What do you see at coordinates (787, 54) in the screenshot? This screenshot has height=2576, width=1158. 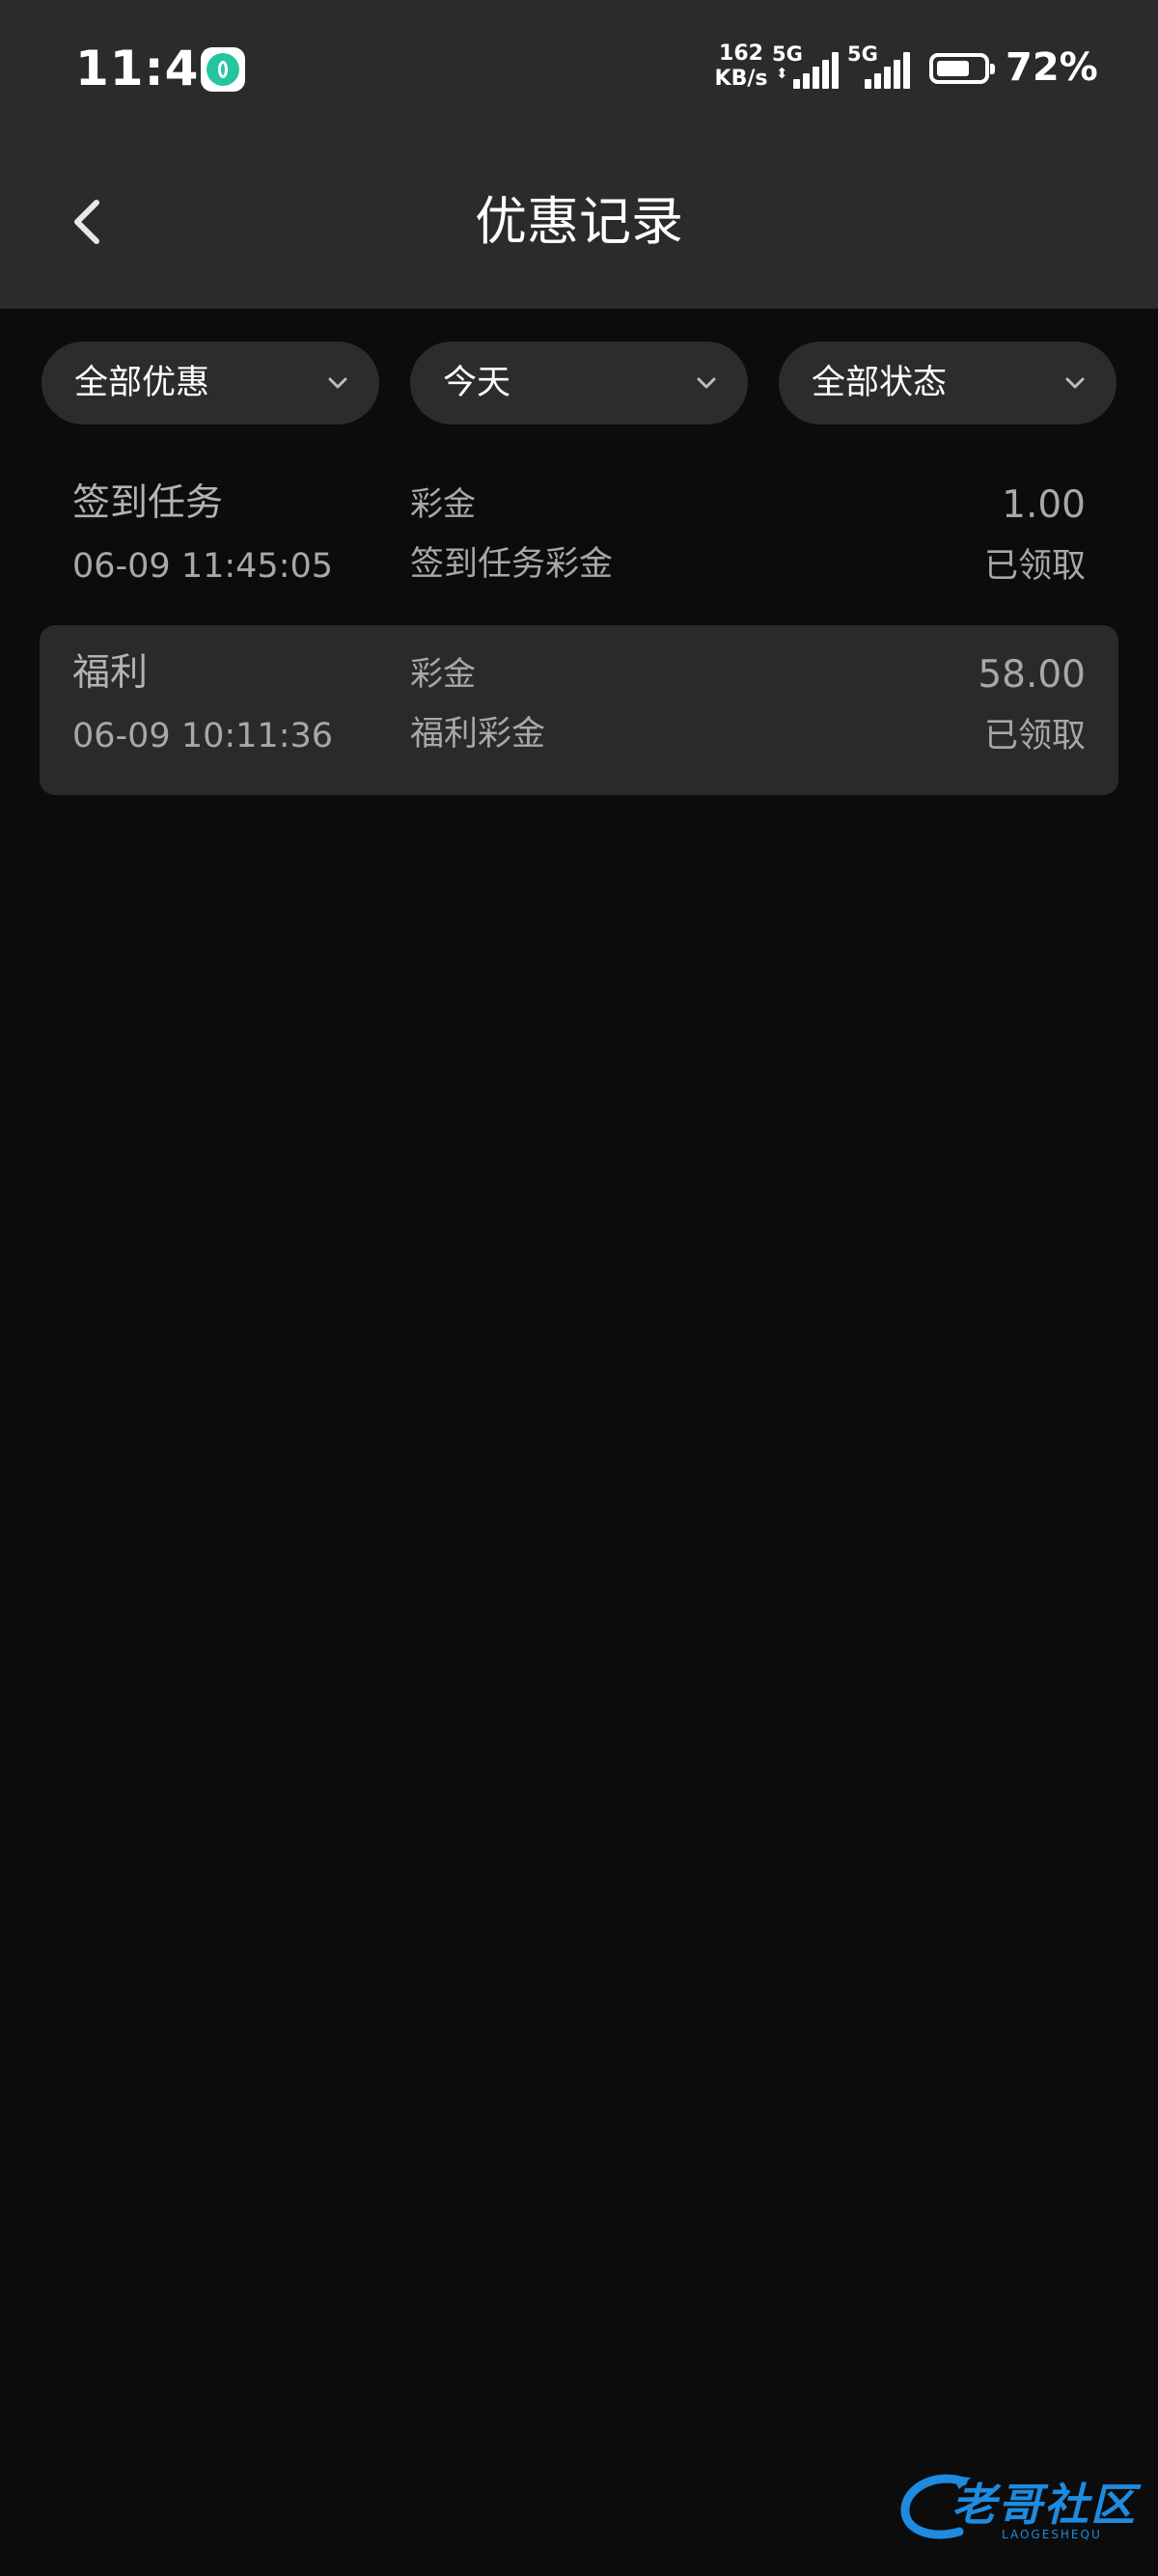 I see `sim1-network-type: 5G` at bounding box center [787, 54].